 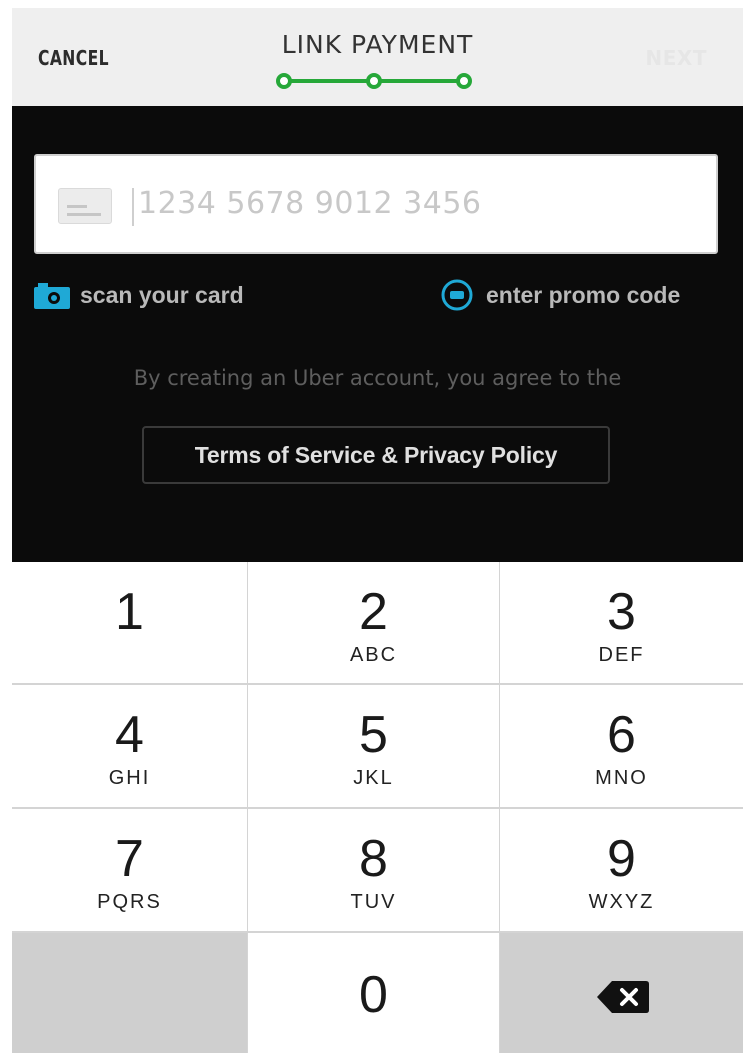 I want to click on key-digit: 9, so click(x=621, y=859).